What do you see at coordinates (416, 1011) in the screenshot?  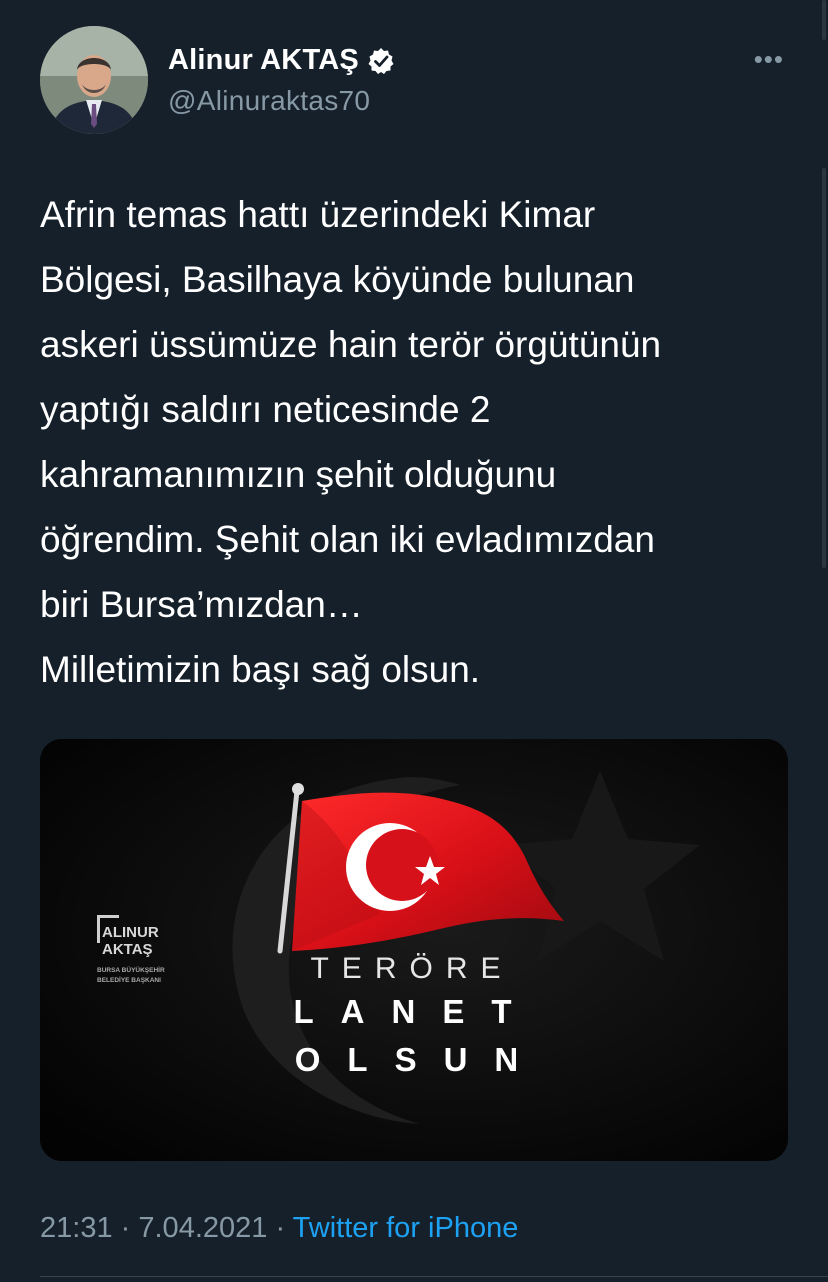 I see `headline-line-2: LANET` at bounding box center [416, 1011].